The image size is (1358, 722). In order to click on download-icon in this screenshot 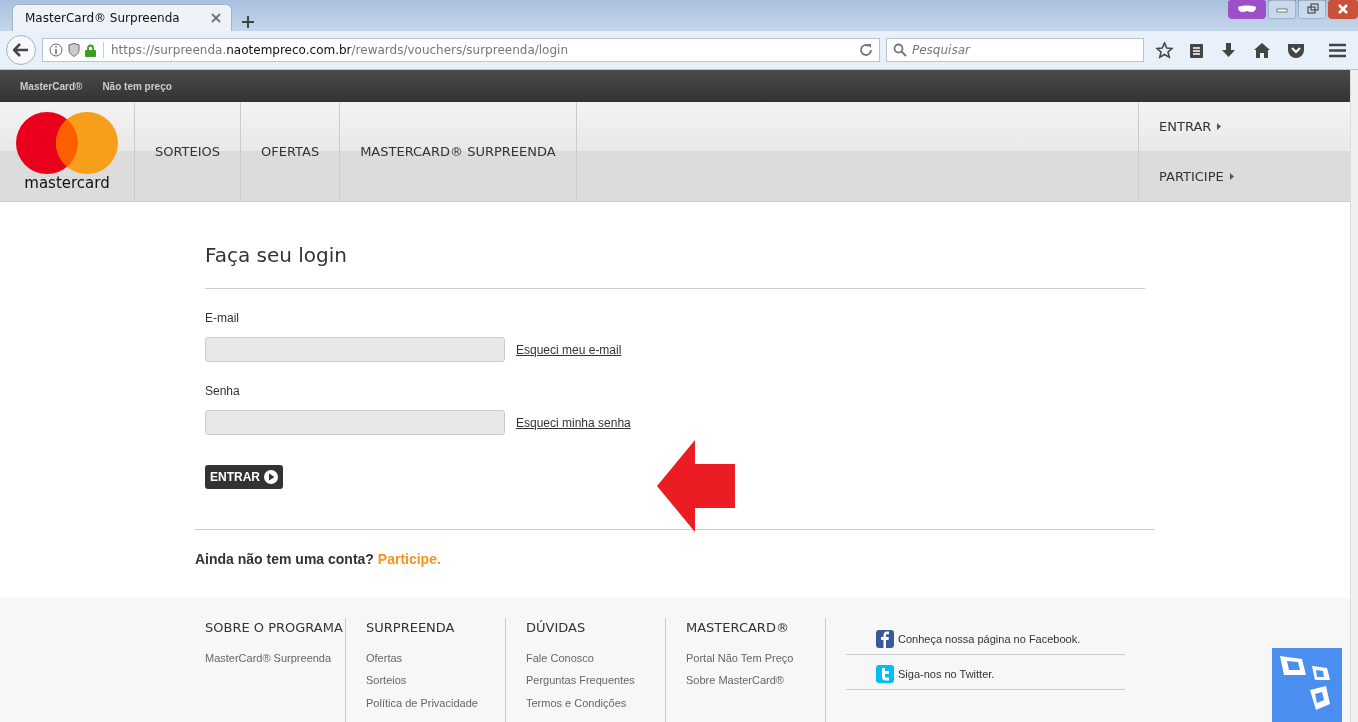, I will do `click(1228, 50)`.